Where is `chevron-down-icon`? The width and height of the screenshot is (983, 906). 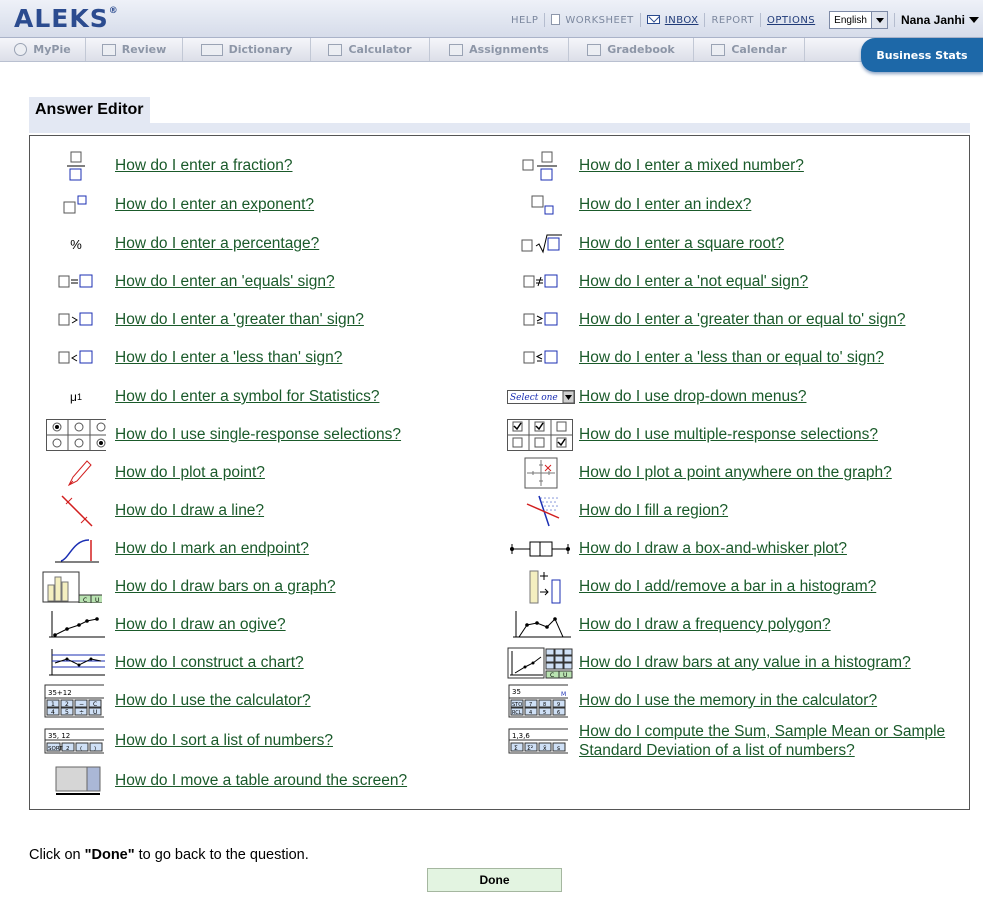
chevron-down-icon is located at coordinates (878, 20).